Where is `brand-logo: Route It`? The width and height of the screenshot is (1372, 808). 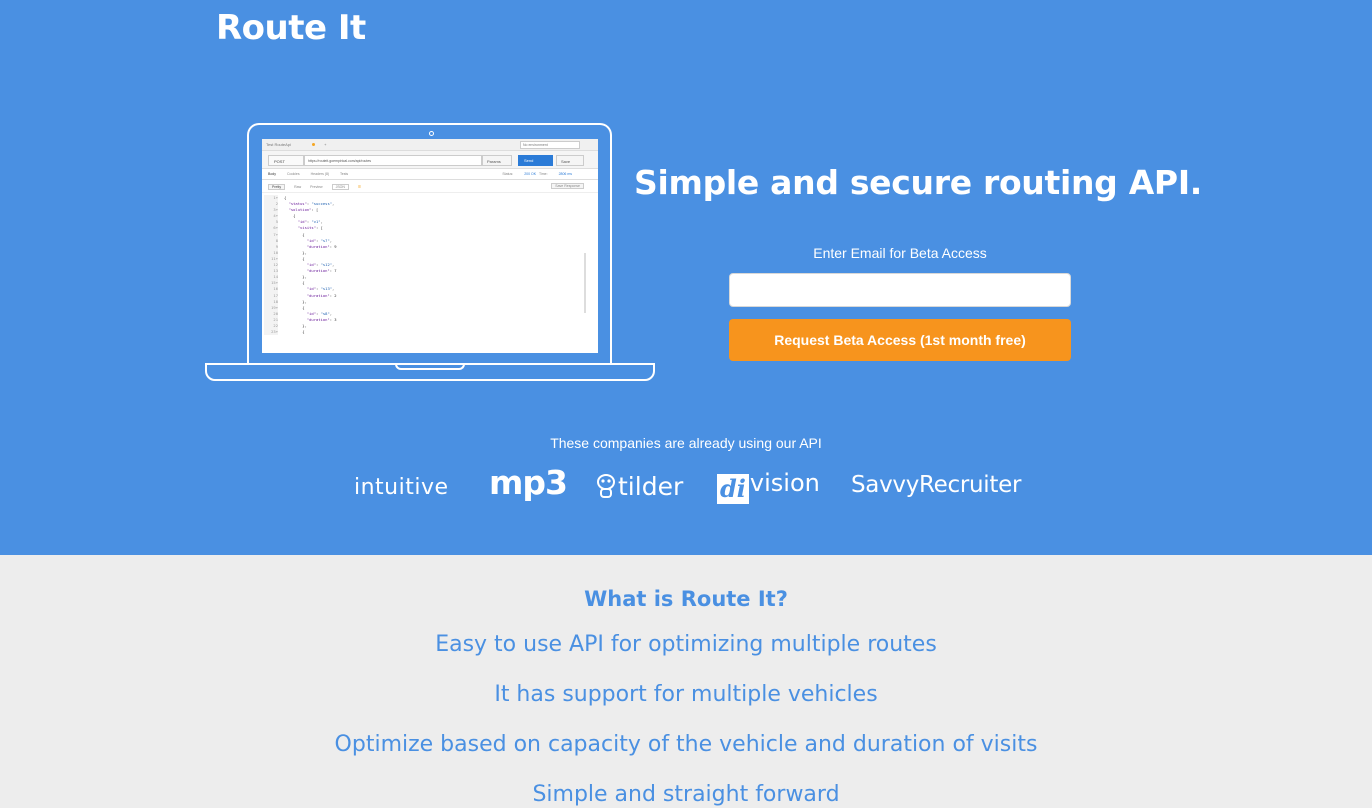 brand-logo: Route It is located at coordinates (291, 28).